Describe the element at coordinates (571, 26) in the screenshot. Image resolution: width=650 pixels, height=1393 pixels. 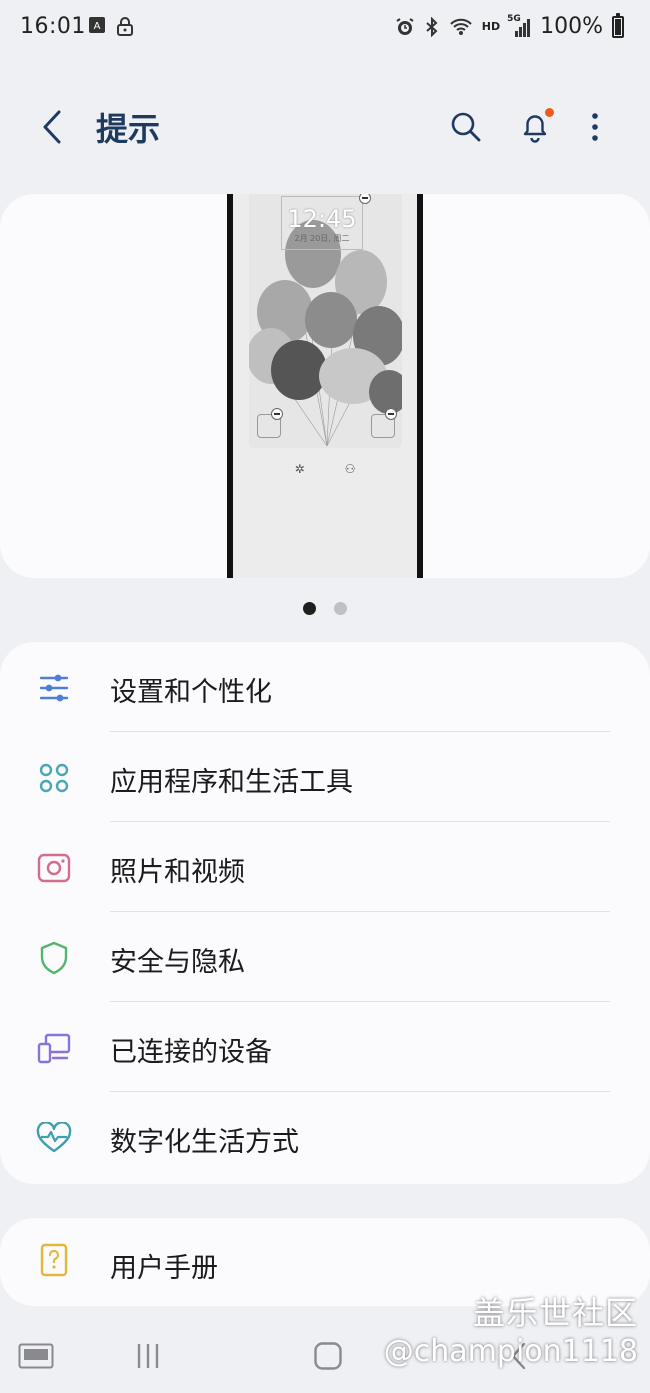
I see `battery-percent: 100%` at that location.